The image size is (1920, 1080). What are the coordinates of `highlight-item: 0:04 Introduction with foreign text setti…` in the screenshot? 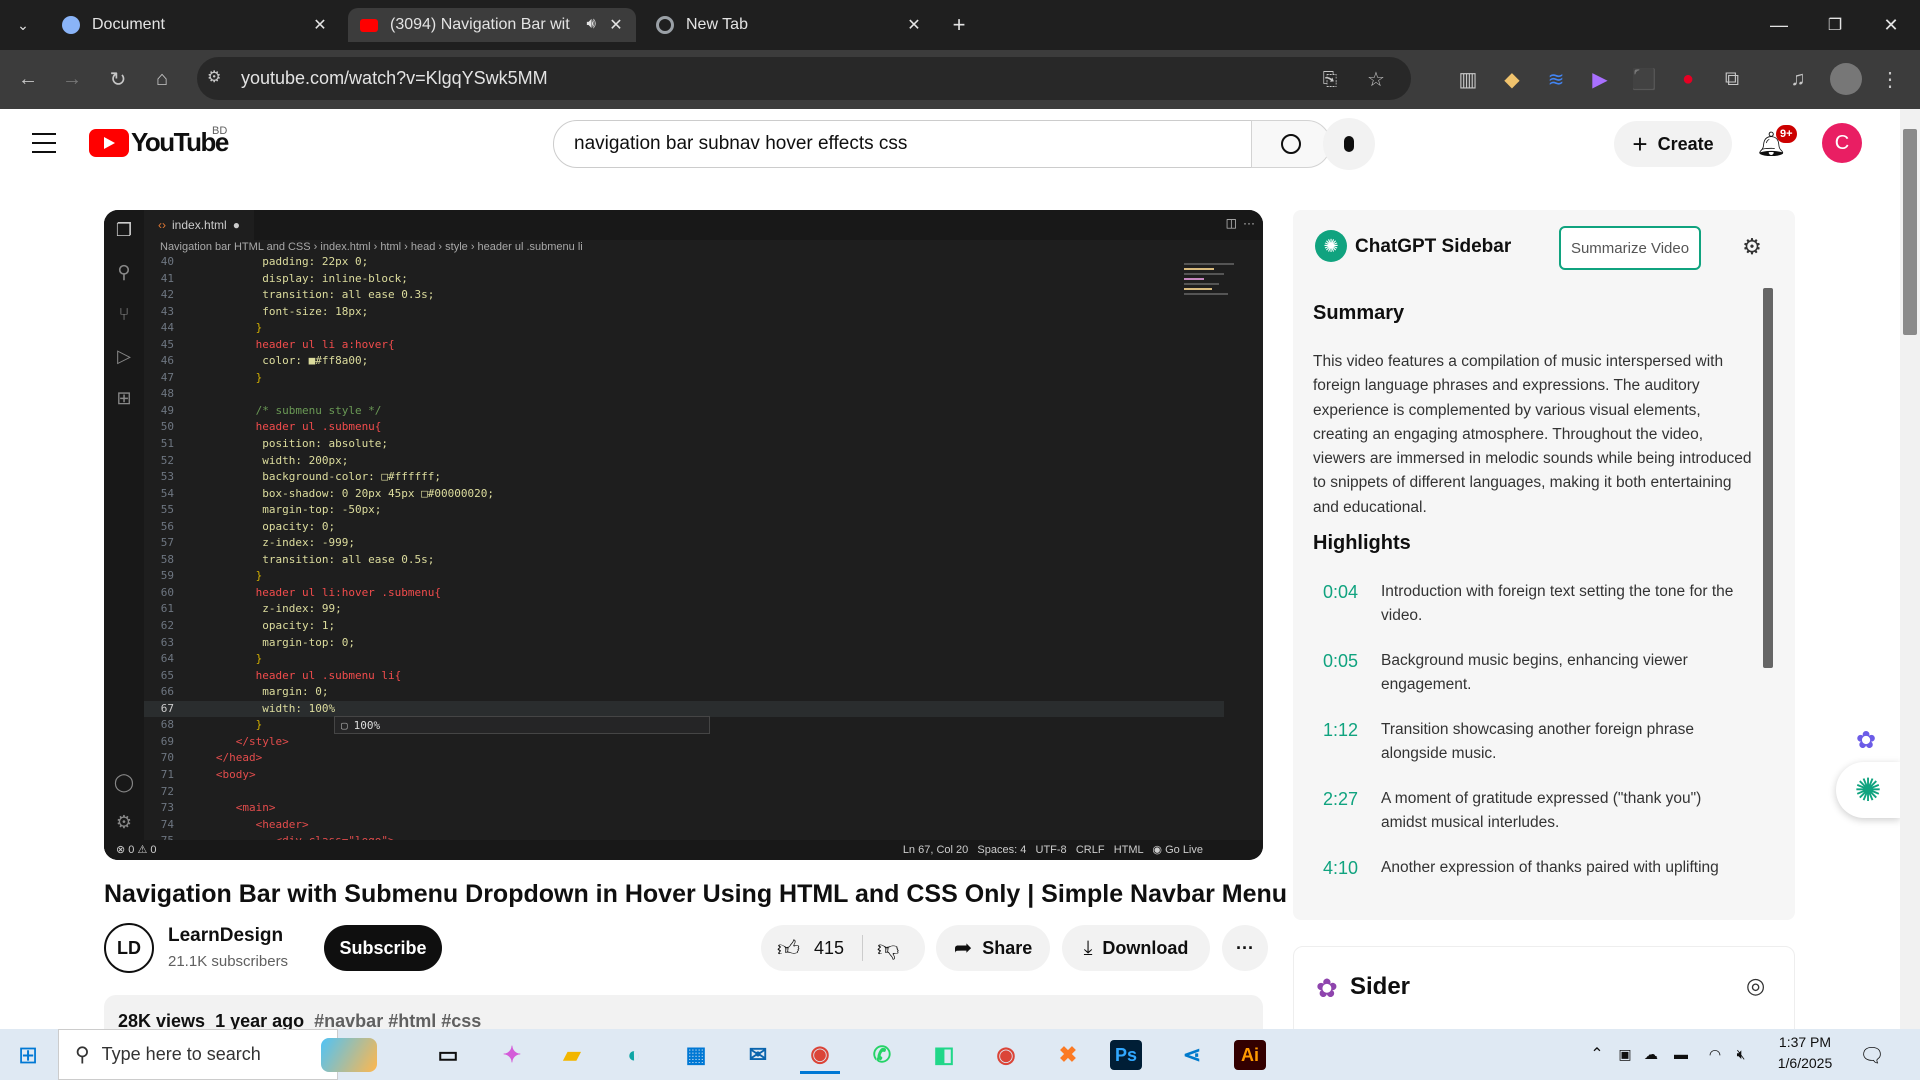 It's located at (1528, 604).